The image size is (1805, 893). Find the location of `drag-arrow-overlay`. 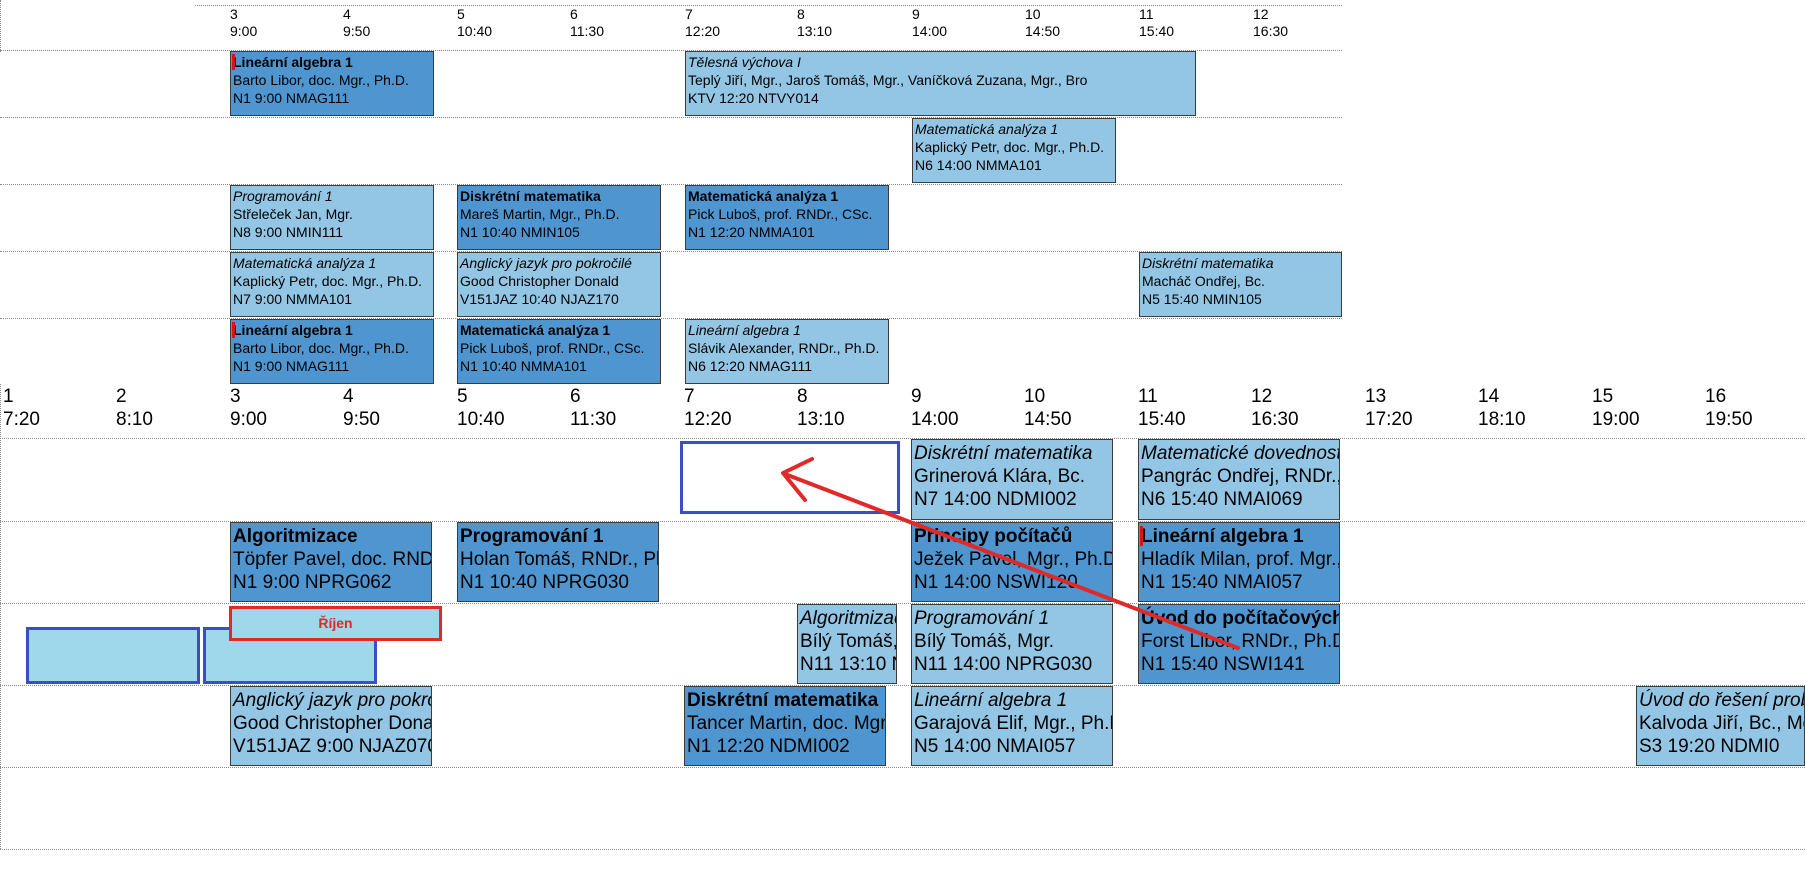

drag-arrow-overlay is located at coordinates (1010, 553).